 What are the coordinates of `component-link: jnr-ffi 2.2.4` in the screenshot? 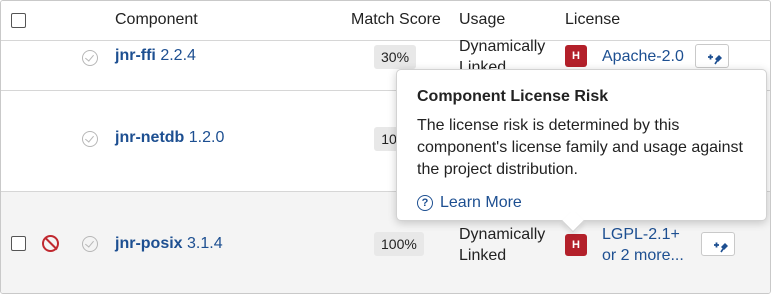 It's located at (155, 56).